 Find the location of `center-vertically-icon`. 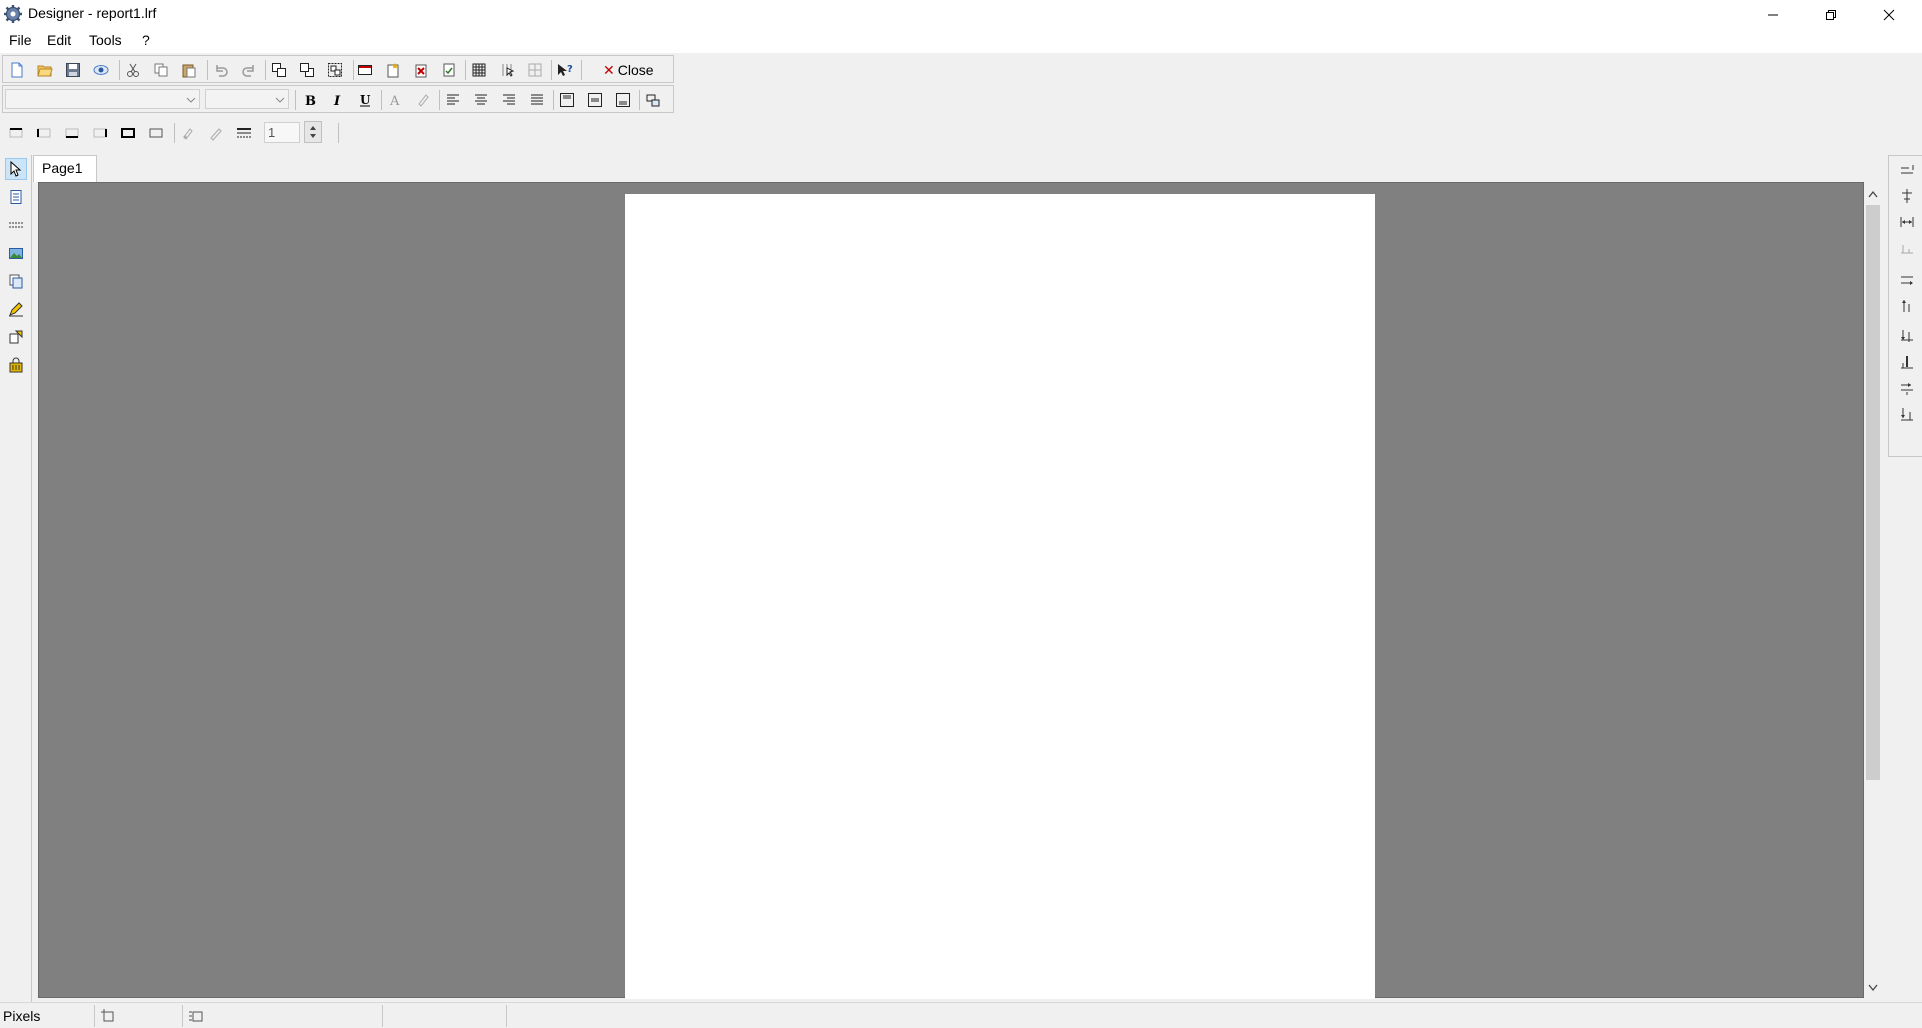

center-vertically-icon is located at coordinates (1907, 414).